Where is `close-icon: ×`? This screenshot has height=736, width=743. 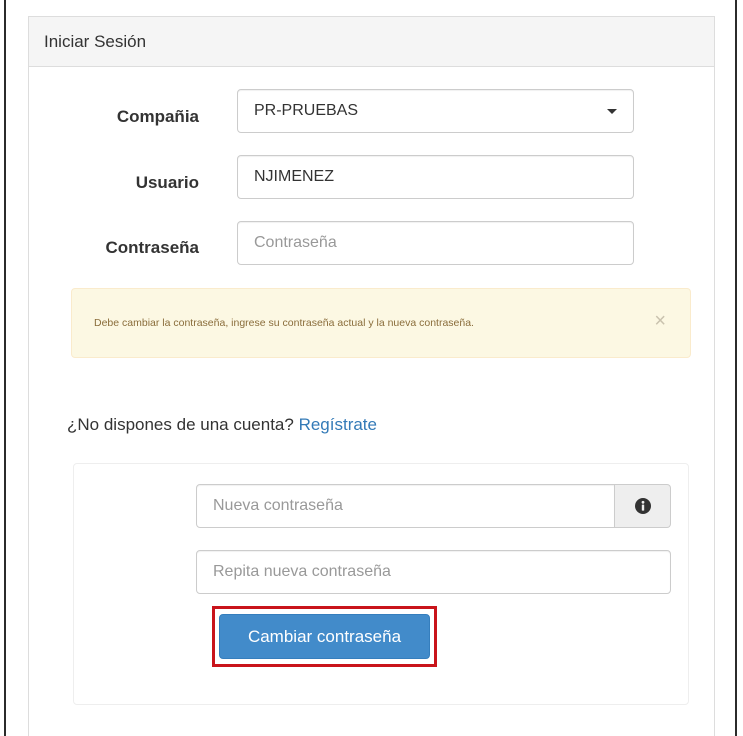
close-icon: × is located at coordinates (660, 321).